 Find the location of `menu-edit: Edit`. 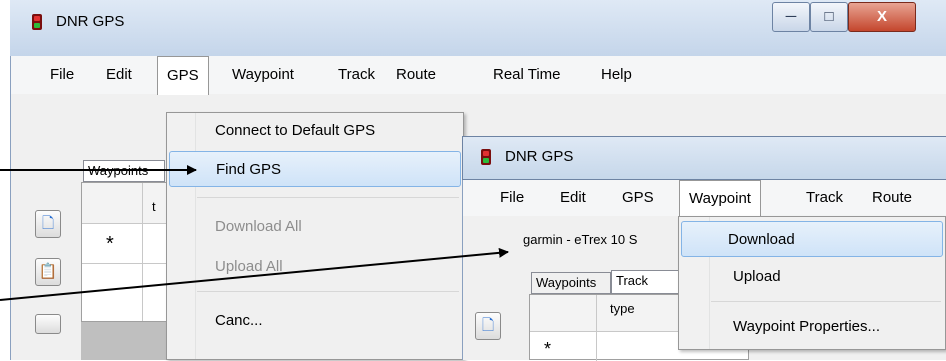

menu-edit: Edit is located at coordinates (119, 75).